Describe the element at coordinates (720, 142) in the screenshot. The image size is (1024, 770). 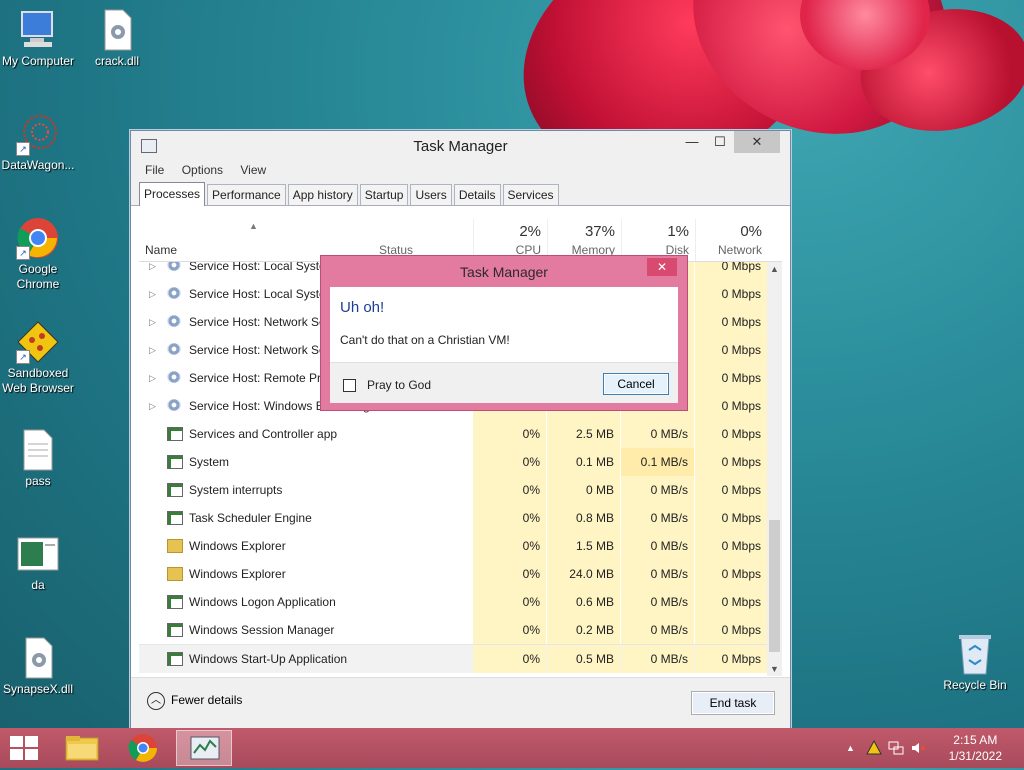
I see `maximize-button: ☐` at that location.